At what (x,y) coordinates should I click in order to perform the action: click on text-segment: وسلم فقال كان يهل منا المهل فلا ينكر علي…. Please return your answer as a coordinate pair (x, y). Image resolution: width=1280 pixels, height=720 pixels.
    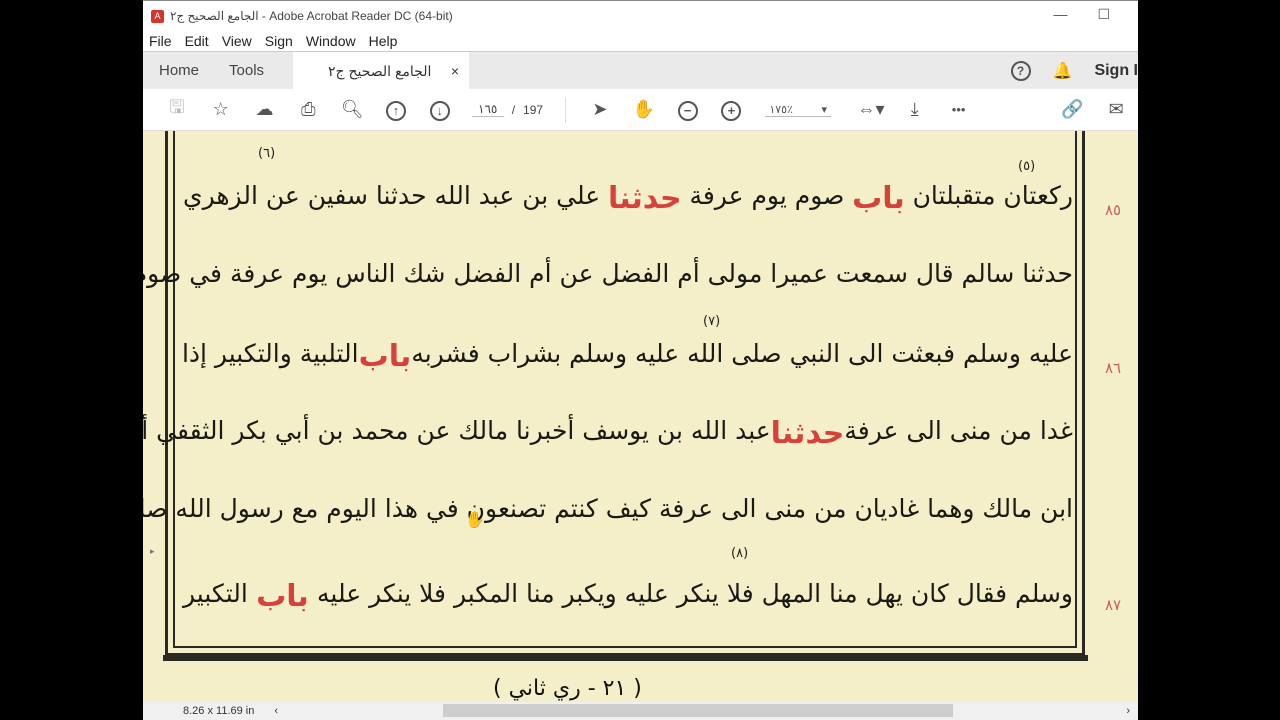
    Looking at the image, I should click on (695, 593).